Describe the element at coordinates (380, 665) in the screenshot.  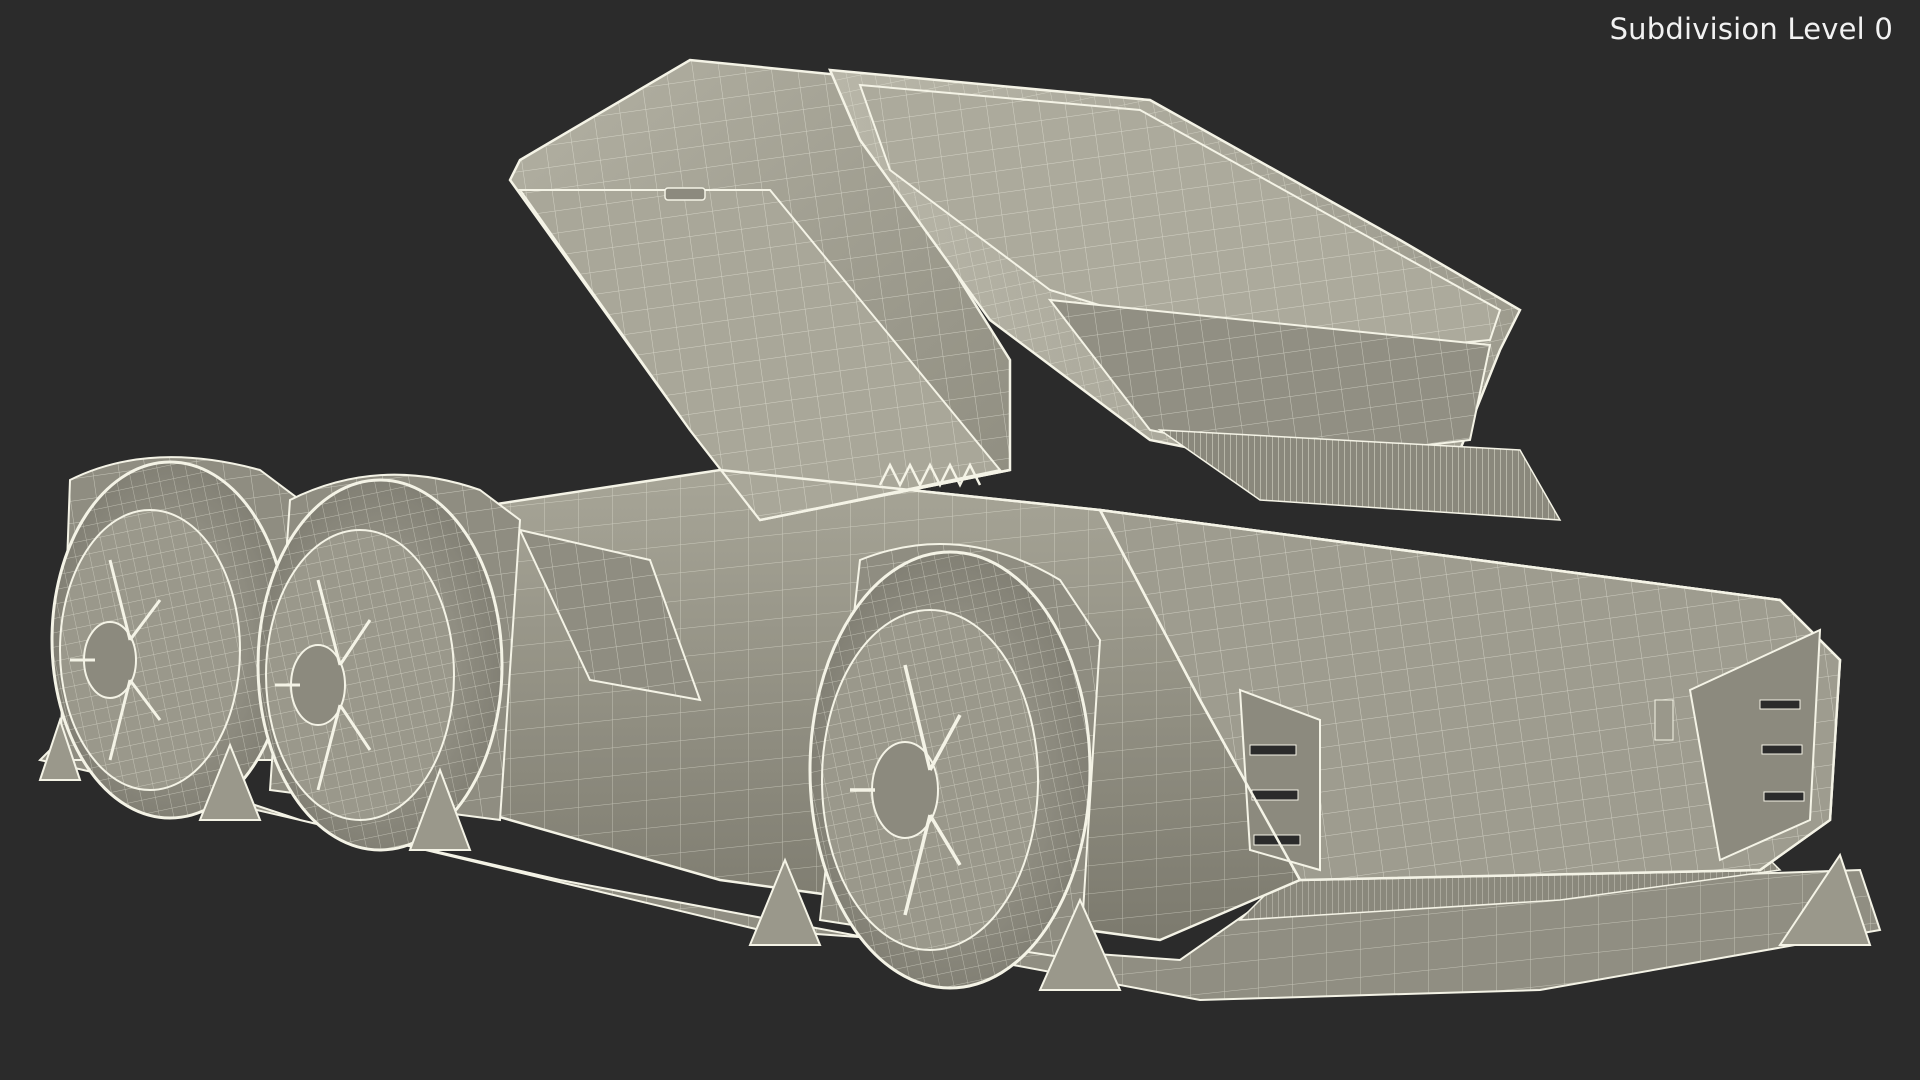
I see `wheel-middle-left` at that location.